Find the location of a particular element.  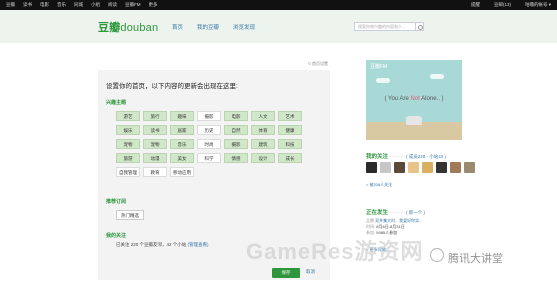

event-heading: 正在发生 · · · · · · ( 新一个 ) is located at coordinates (395, 212).